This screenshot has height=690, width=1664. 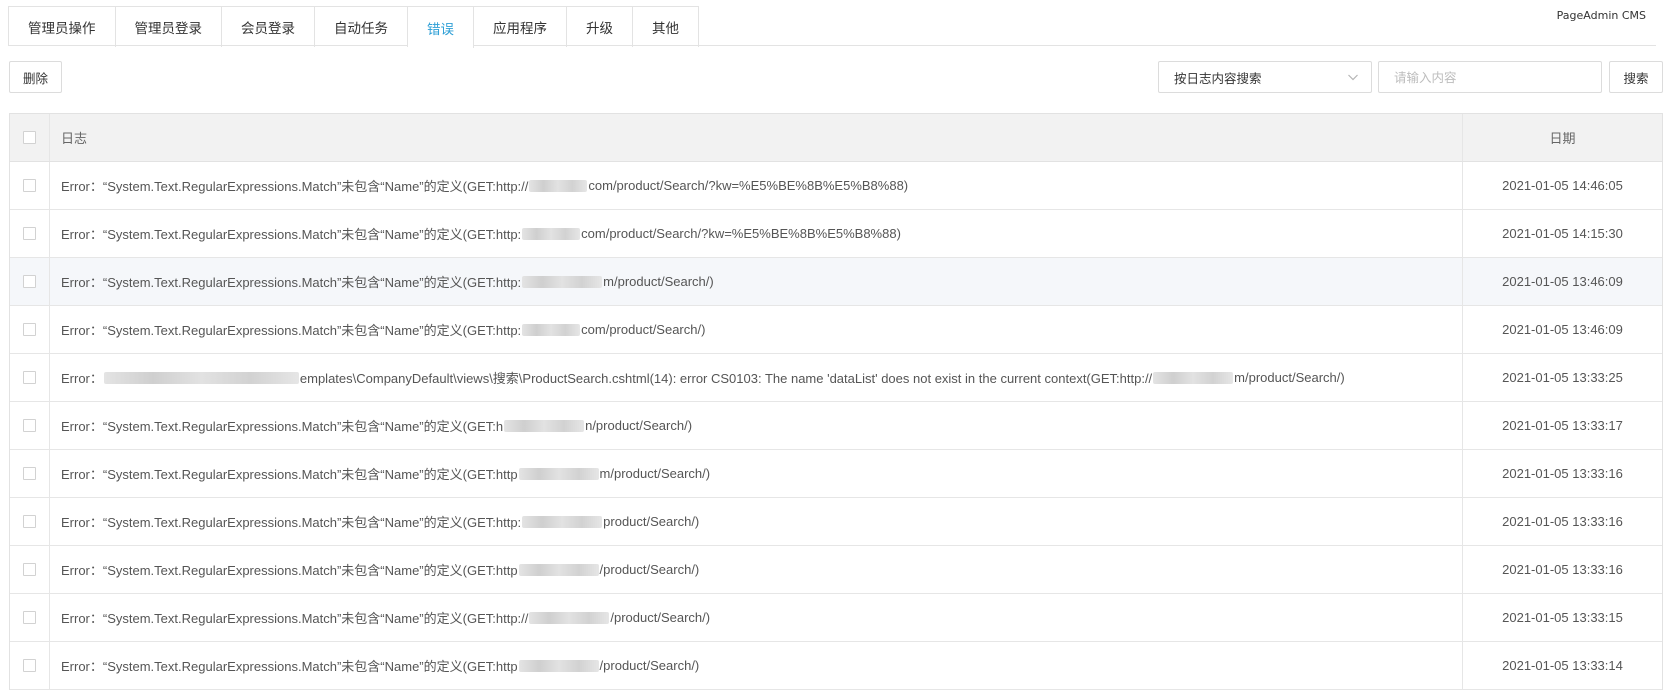 What do you see at coordinates (168, 27) in the screenshot?
I see `tab-admin-login: 管理员登录` at bounding box center [168, 27].